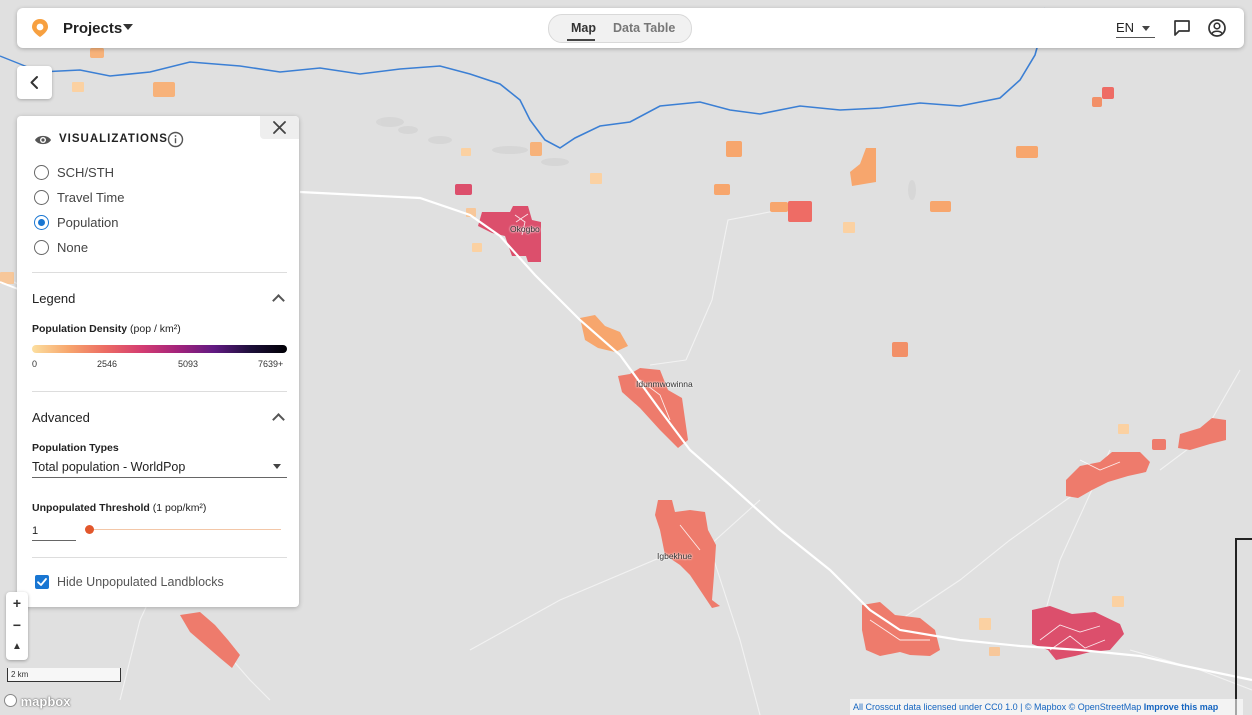  Describe the element at coordinates (175, 139) in the screenshot. I see `info-icon` at that location.